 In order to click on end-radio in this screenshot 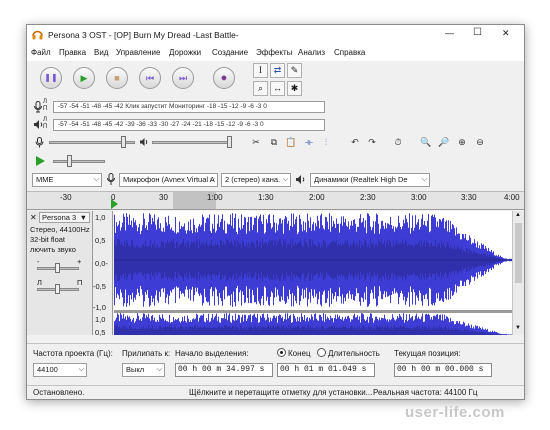, I will do `click(281, 352)`.